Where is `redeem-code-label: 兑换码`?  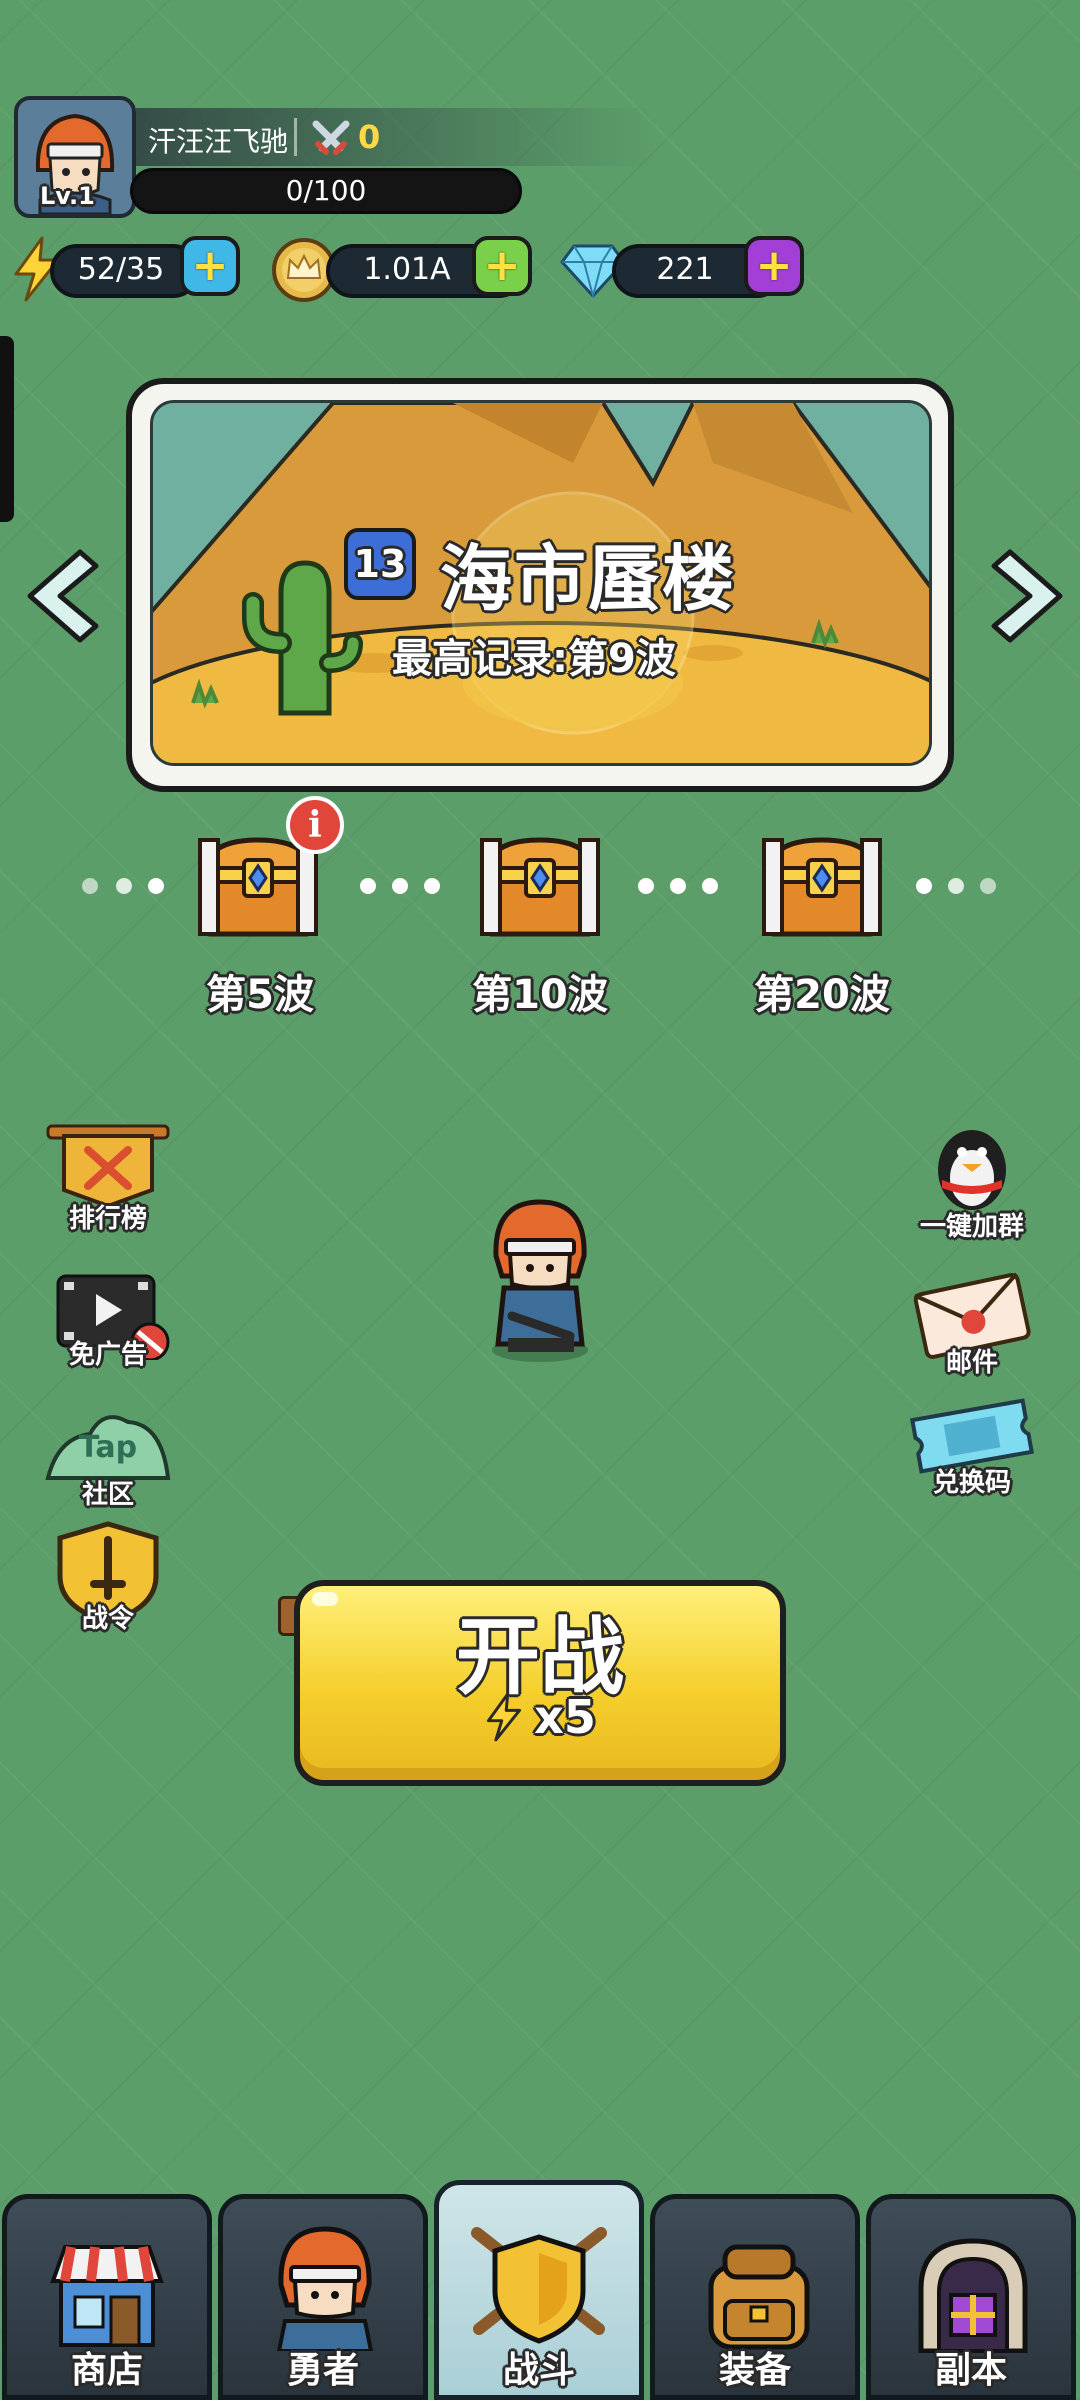
redeem-code-label: 兑换码 is located at coordinates (971, 1483).